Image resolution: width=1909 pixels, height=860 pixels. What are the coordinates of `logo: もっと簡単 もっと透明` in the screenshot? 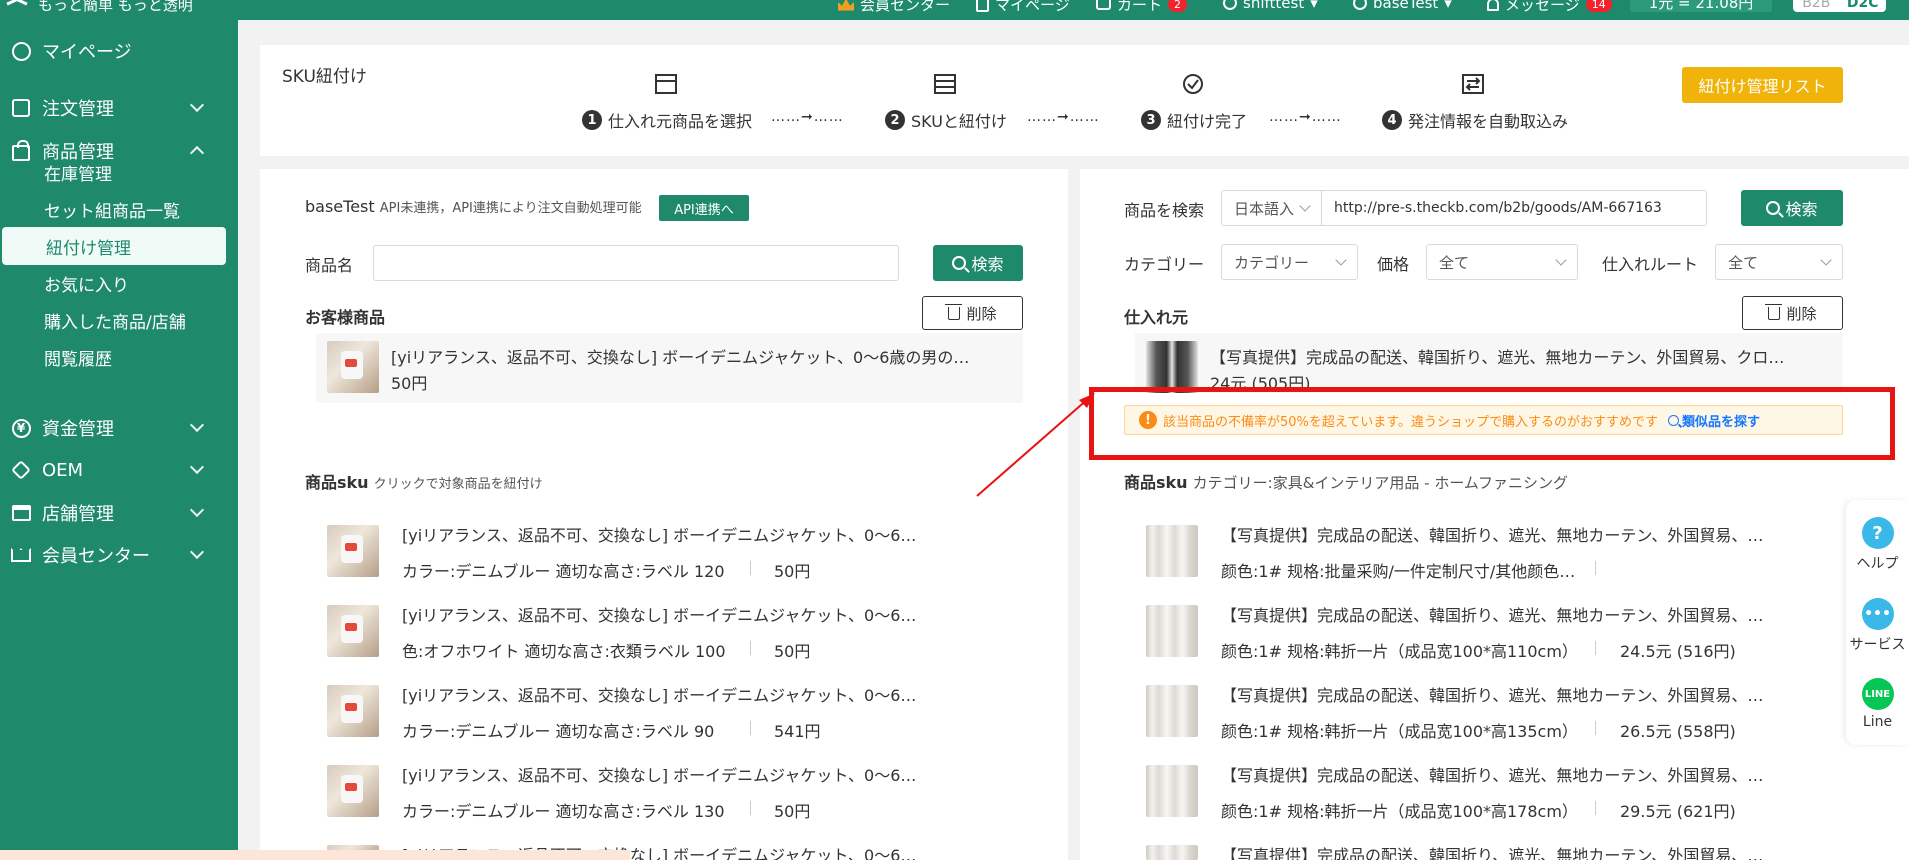 It's located at (98, 7).